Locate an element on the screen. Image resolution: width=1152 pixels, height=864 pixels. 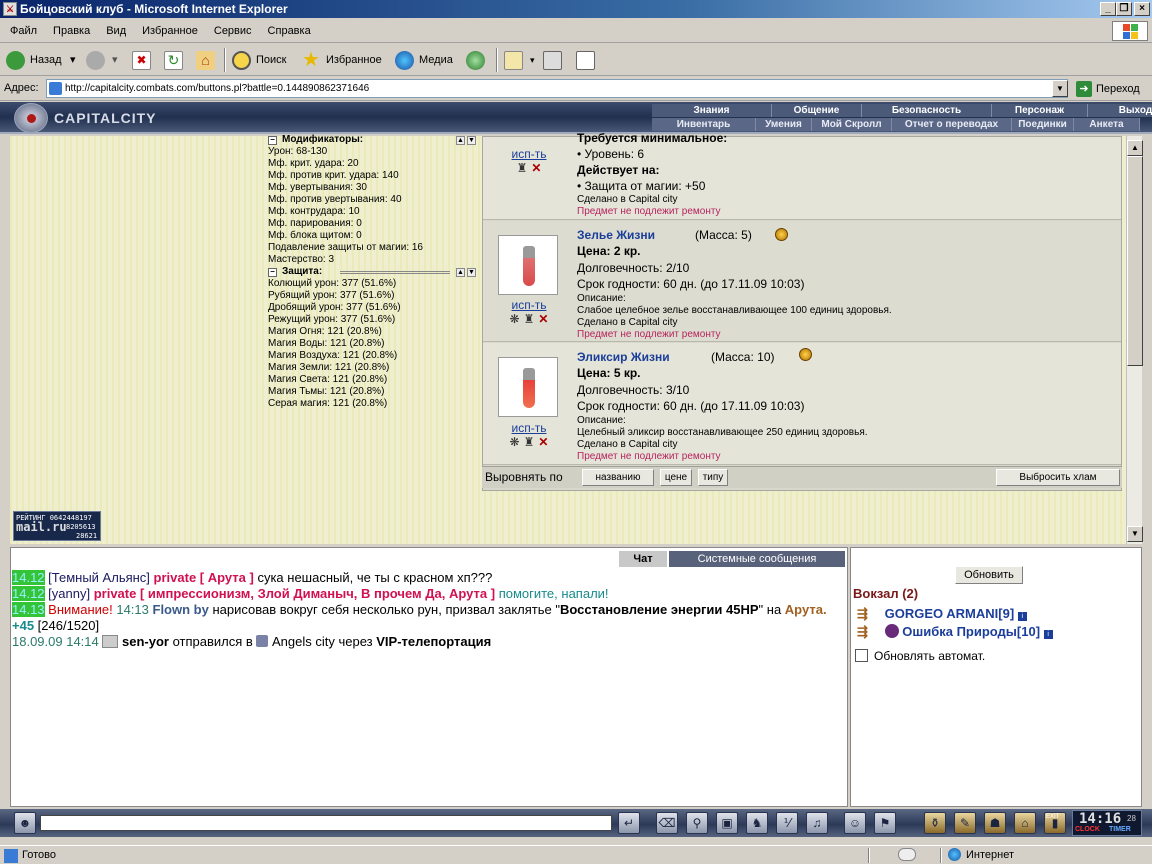
chat-input is located at coordinates (326, 823).